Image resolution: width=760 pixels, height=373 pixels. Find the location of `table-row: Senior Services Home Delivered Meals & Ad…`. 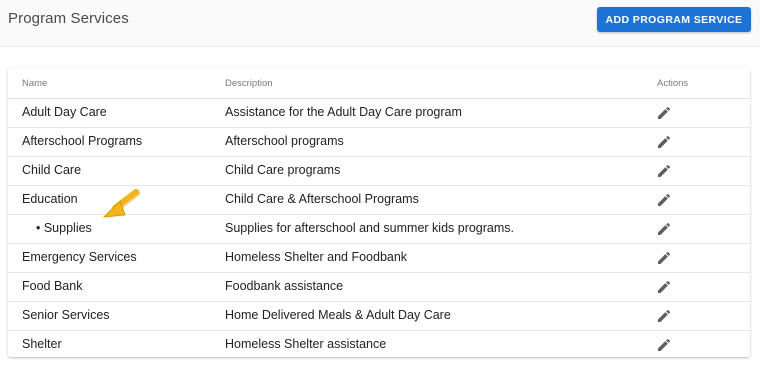

table-row: Senior Services Home Delivered Meals & Ad… is located at coordinates (379, 316).